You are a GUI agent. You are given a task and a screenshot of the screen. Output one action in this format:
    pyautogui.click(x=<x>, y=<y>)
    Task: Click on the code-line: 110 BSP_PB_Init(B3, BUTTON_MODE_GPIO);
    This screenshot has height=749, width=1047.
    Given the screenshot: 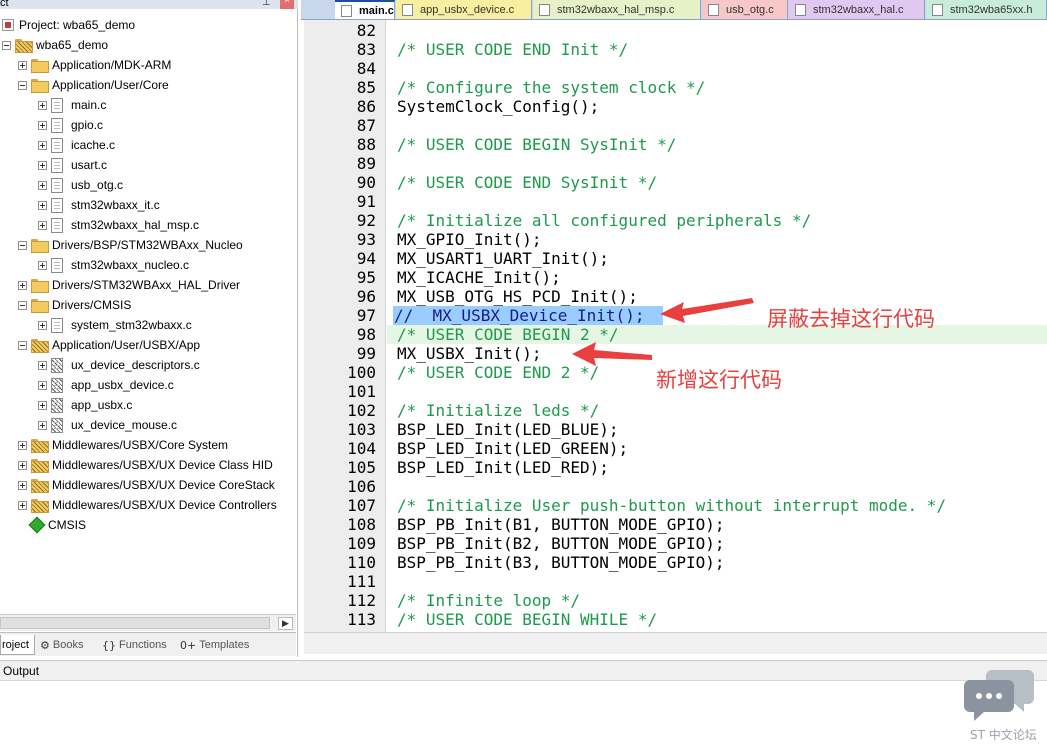 What is the action you would take?
    pyautogui.click(x=675, y=562)
    